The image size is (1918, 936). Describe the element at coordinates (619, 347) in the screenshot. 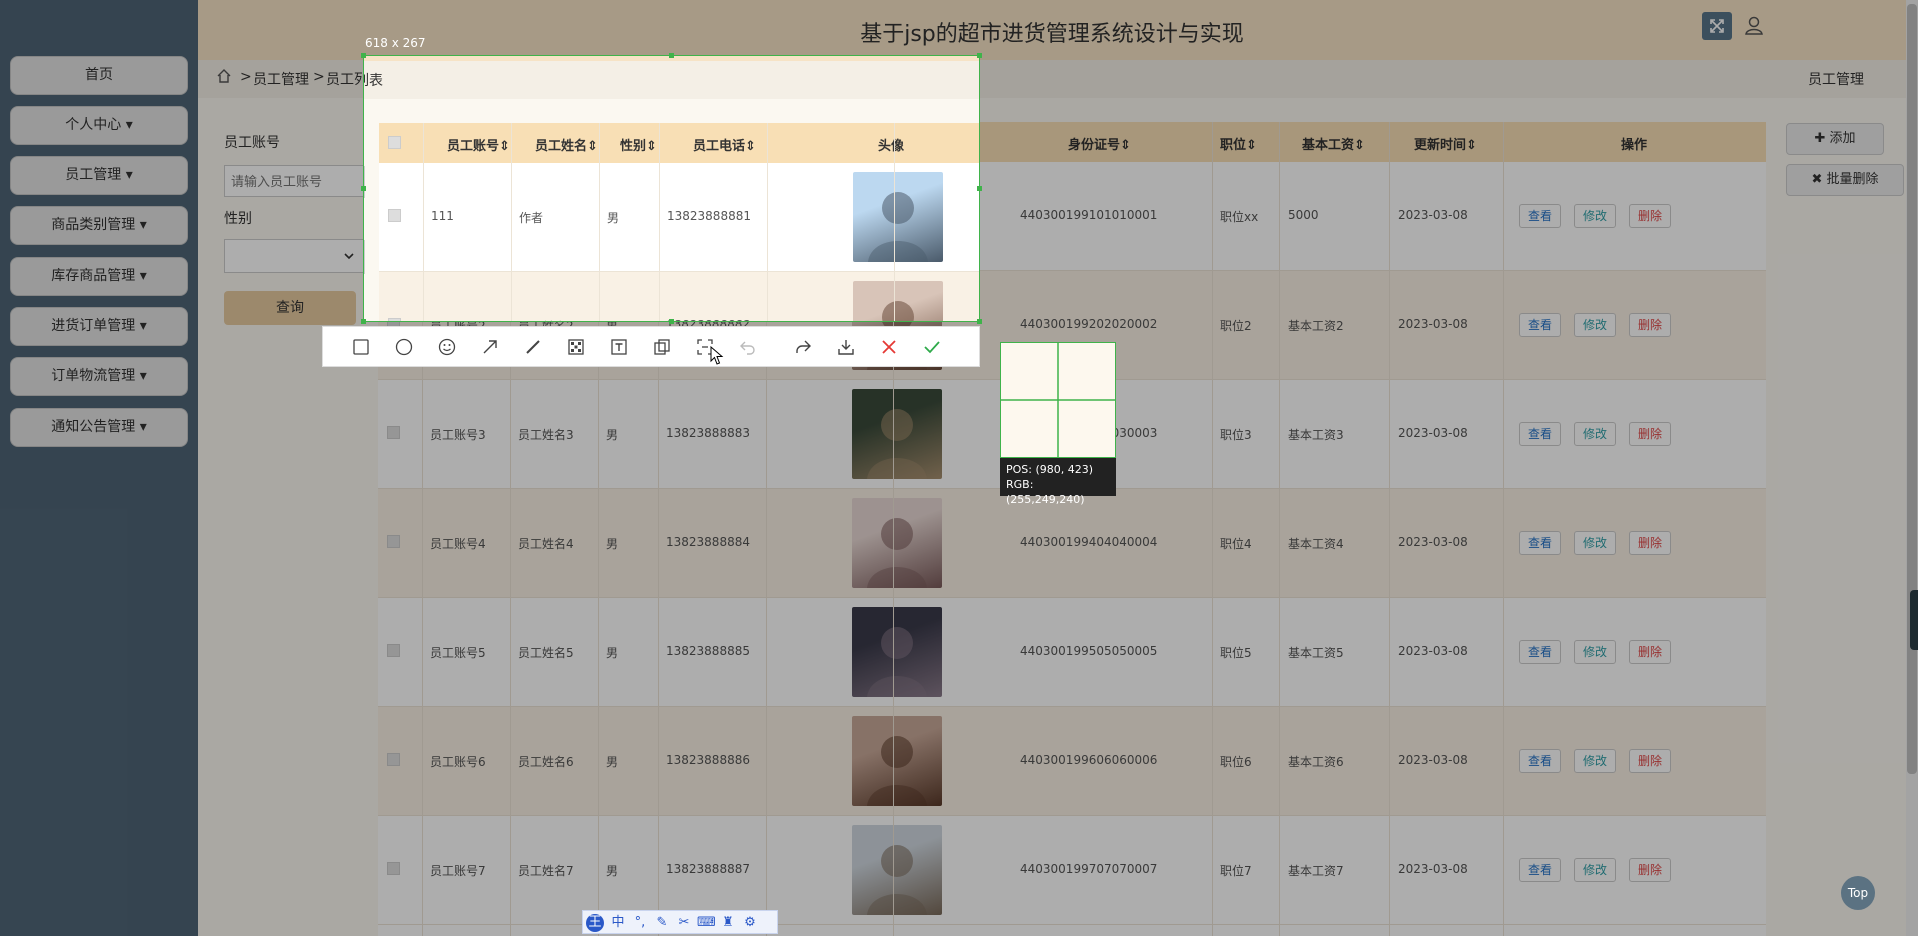

I see `text-icon` at that location.